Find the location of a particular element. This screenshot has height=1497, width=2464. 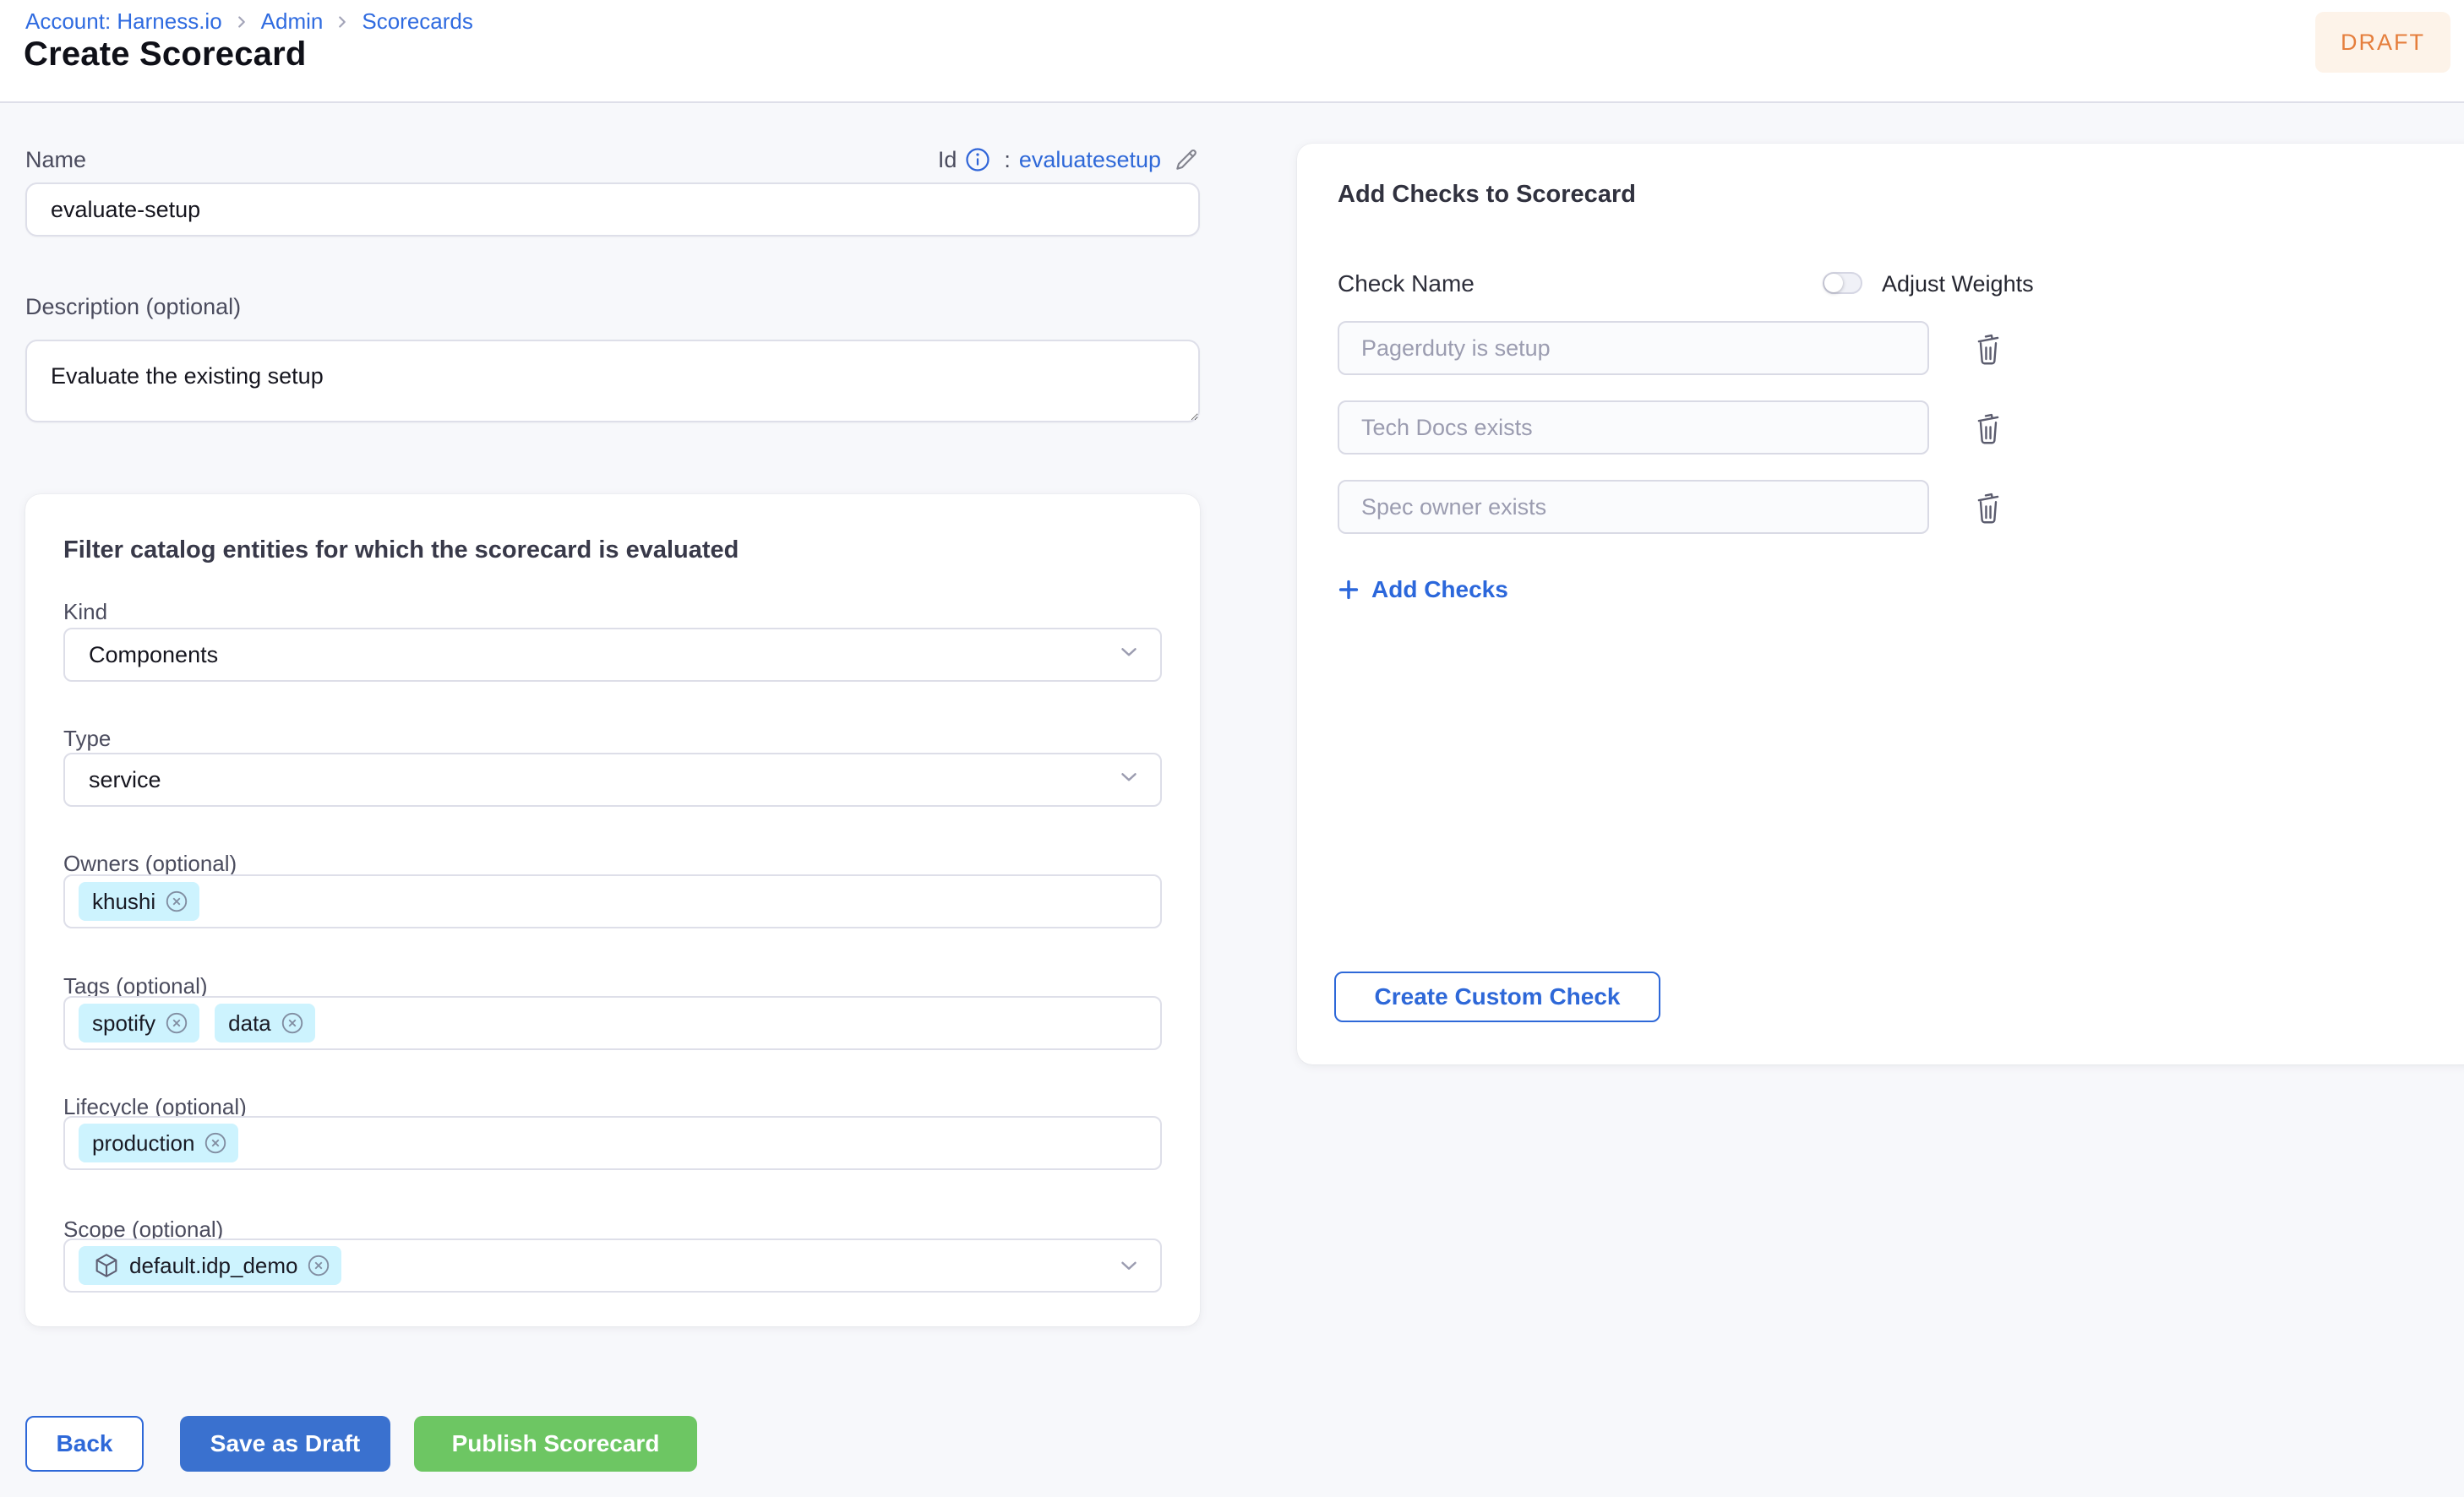

status-badge: DRAFT is located at coordinates (2383, 42).